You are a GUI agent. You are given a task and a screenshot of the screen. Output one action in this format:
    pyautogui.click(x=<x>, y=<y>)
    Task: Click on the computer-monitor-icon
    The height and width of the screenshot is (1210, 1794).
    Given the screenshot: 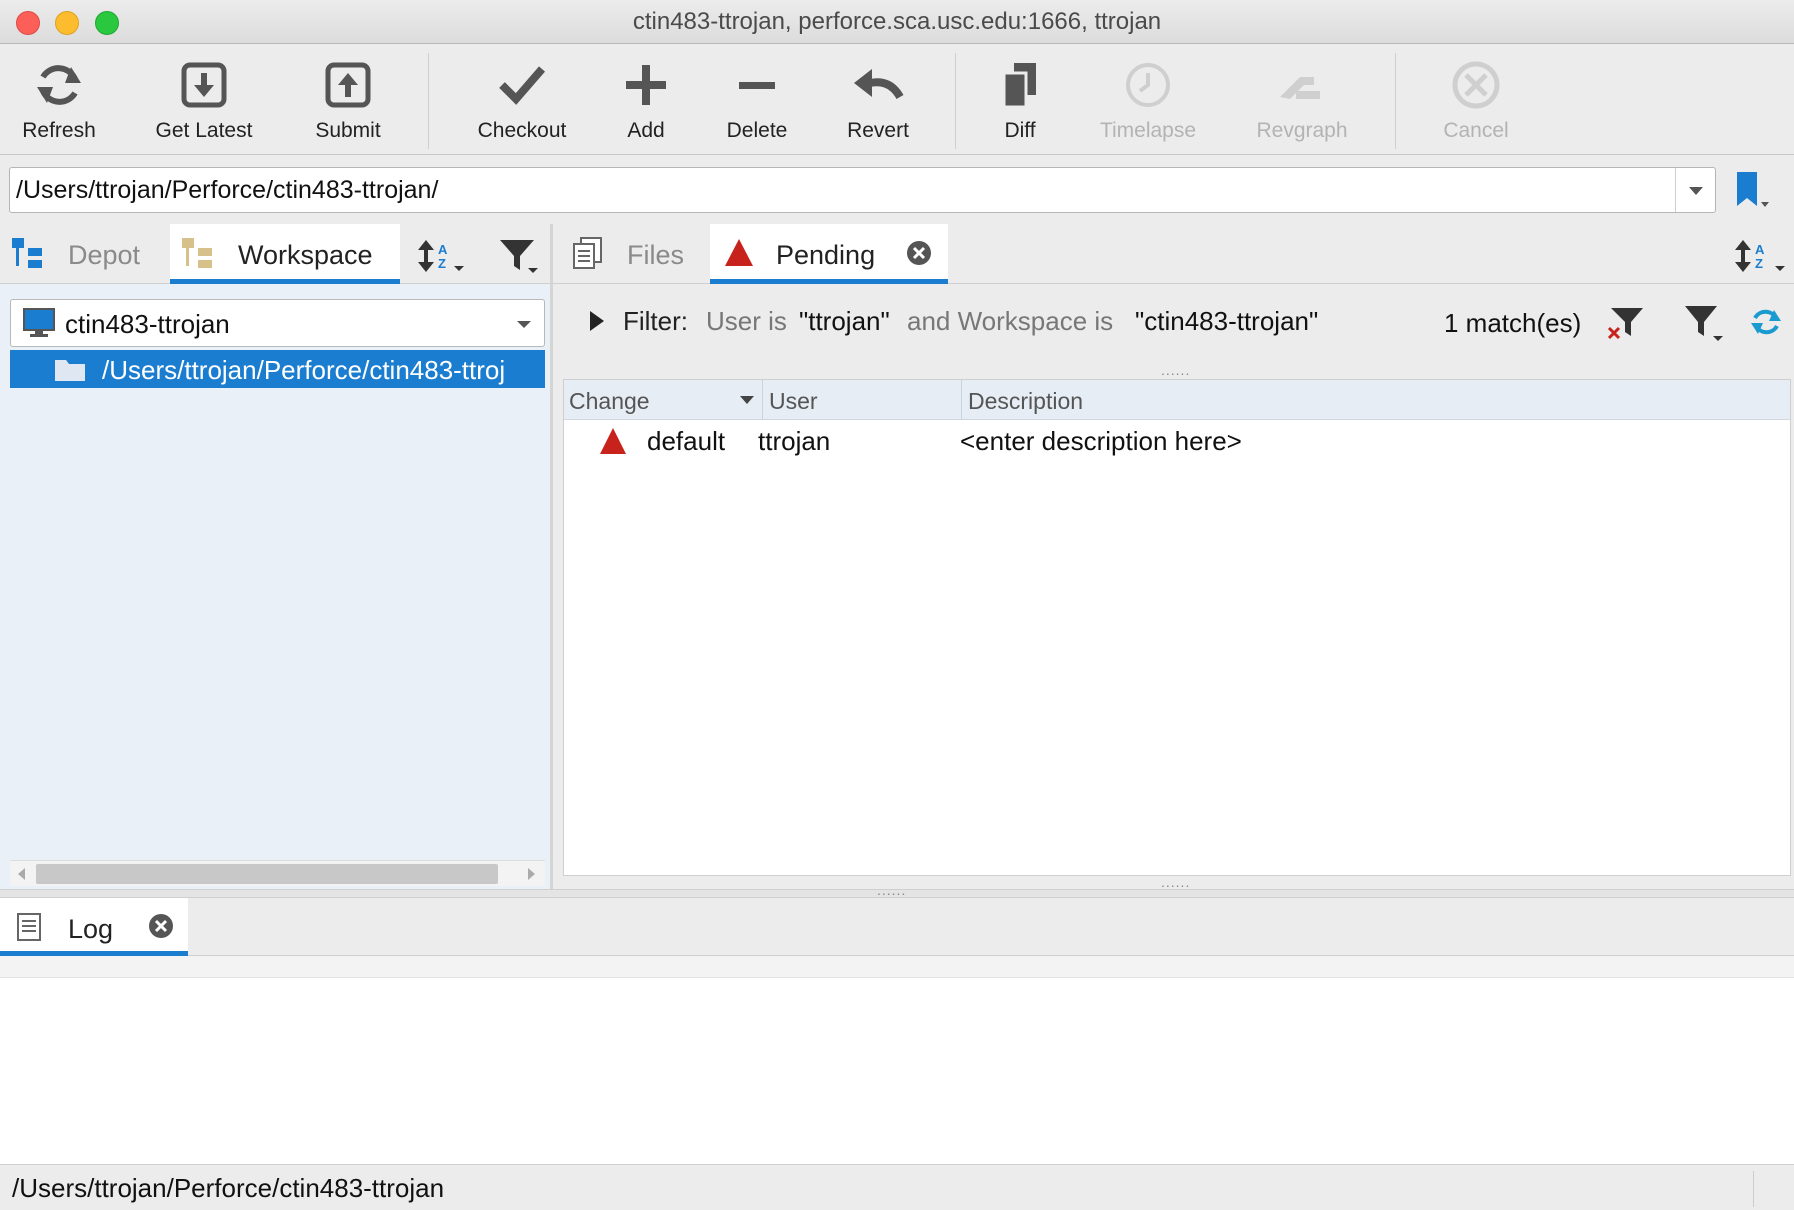 What is the action you would take?
    pyautogui.click(x=39, y=322)
    